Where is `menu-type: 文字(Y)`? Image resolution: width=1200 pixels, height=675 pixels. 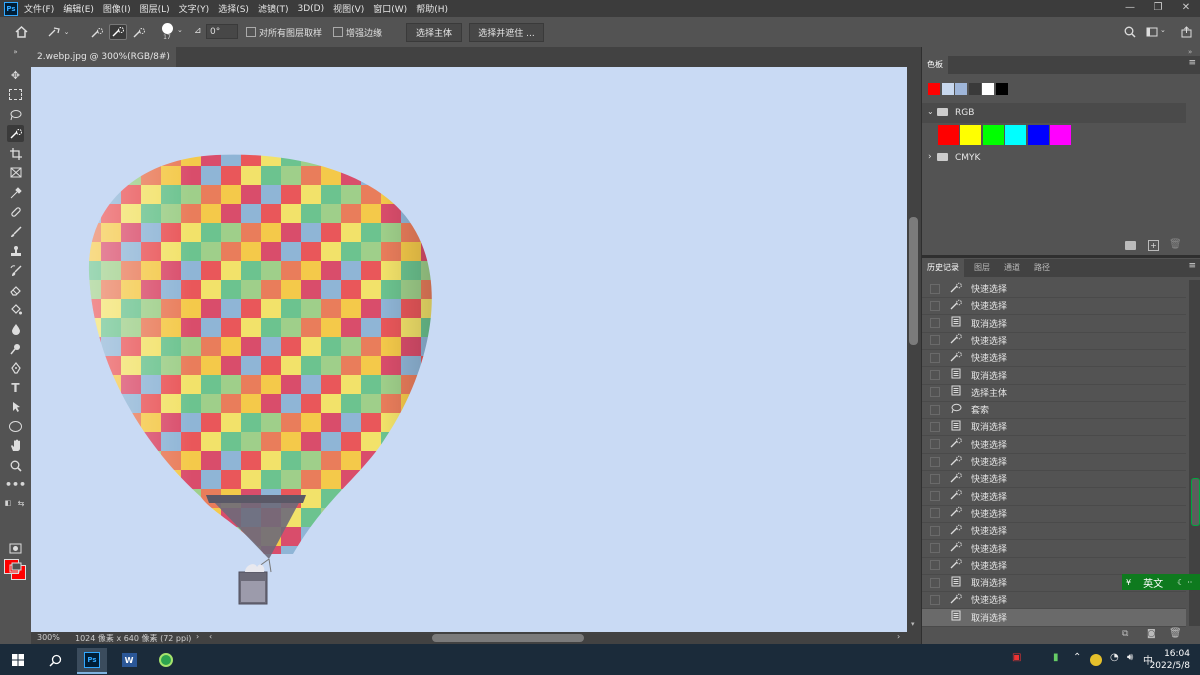 menu-type: 文字(Y) is located at coordinates (194, 8).